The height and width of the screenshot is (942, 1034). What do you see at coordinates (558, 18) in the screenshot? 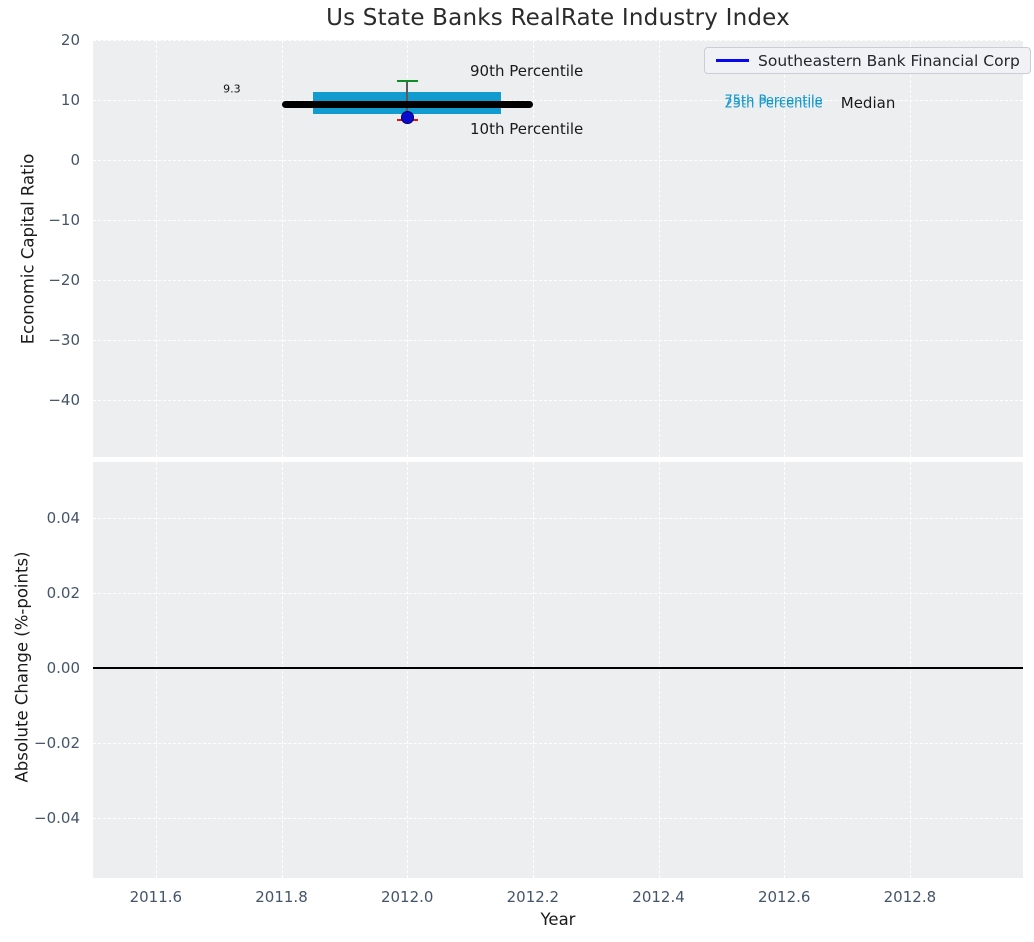
I see `chart-title: Us State Banks RealRate Industry Index` at bounding box center [558, 18].